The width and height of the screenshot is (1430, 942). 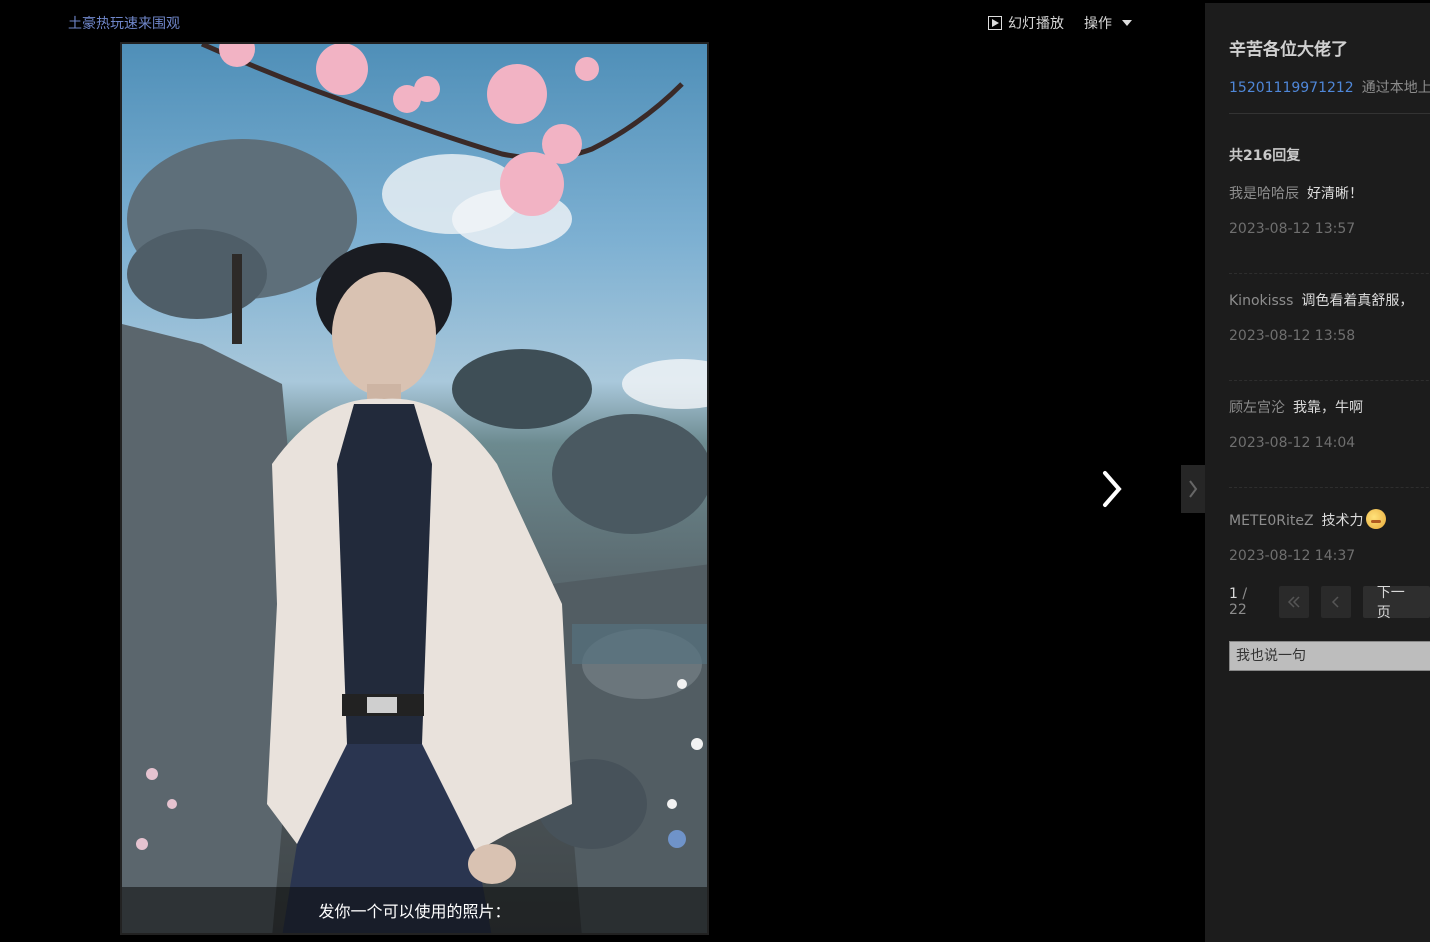 What do you see at coordinates (1288, 50) in the screenshot?
I see `post-title: 辛苦各位大佬了` at bounding box center [1288, 50].